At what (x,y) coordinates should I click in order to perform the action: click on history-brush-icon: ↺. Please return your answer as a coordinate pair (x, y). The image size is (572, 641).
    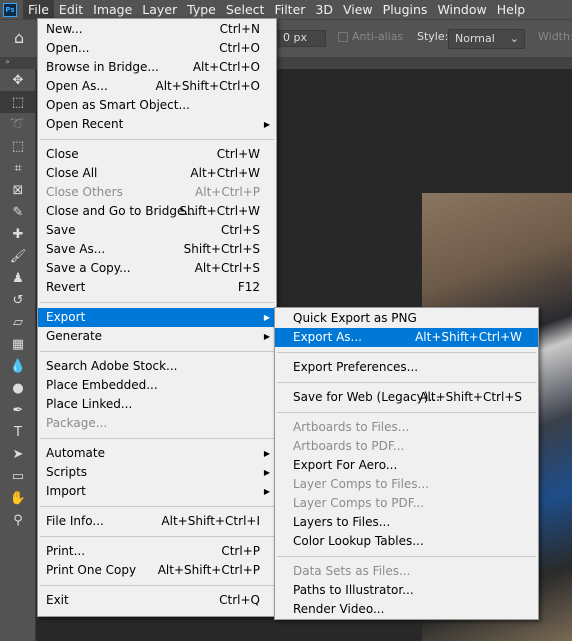
    Looking at the image, I should click on (18, 300).